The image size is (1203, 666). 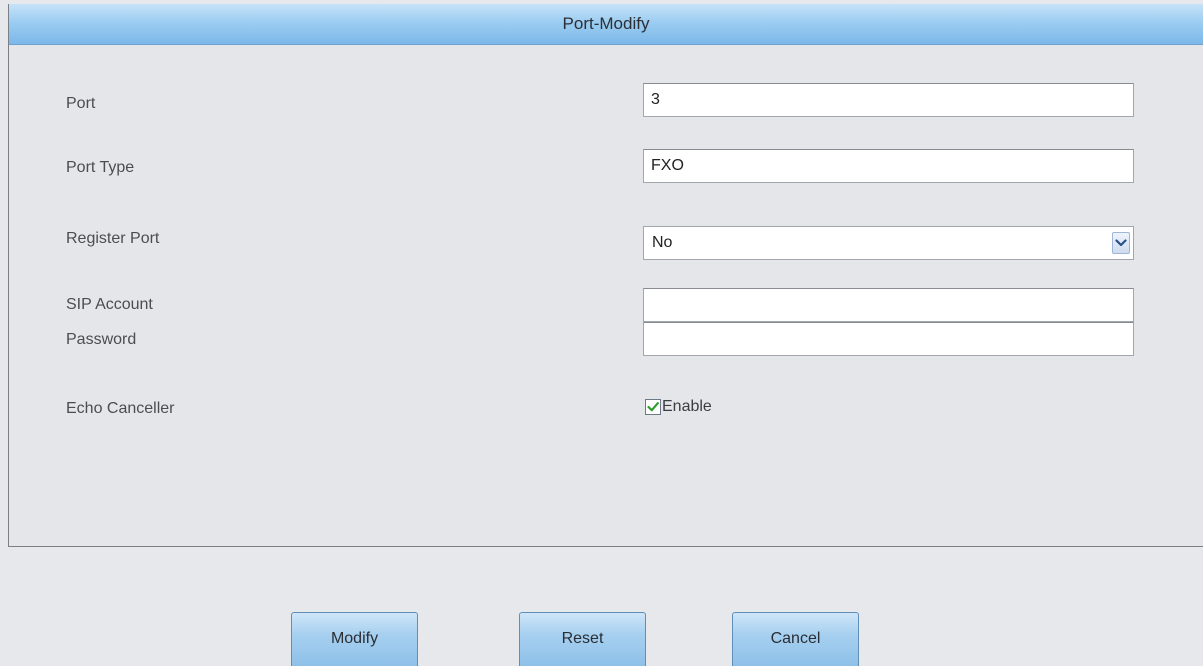 I want to click on register-port-label: Register Port, so click(x=113, y=238).